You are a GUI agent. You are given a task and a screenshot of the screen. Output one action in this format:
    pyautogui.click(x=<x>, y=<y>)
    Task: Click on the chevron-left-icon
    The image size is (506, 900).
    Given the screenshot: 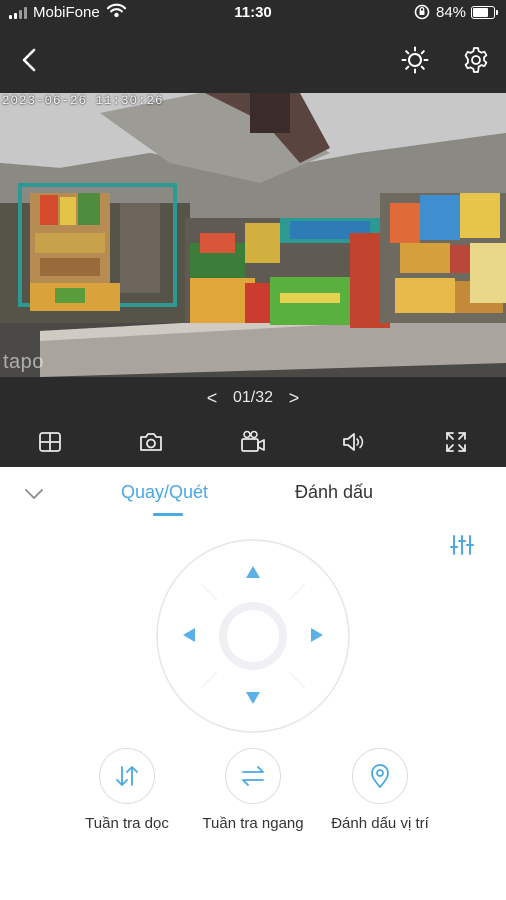 What is the action you would take?
    pyautogui.click(x=29, y=60)
    